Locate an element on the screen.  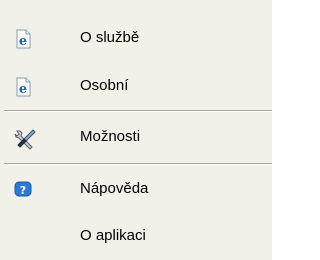
menu-item-label: O službě is located at coordinates (110, 37).